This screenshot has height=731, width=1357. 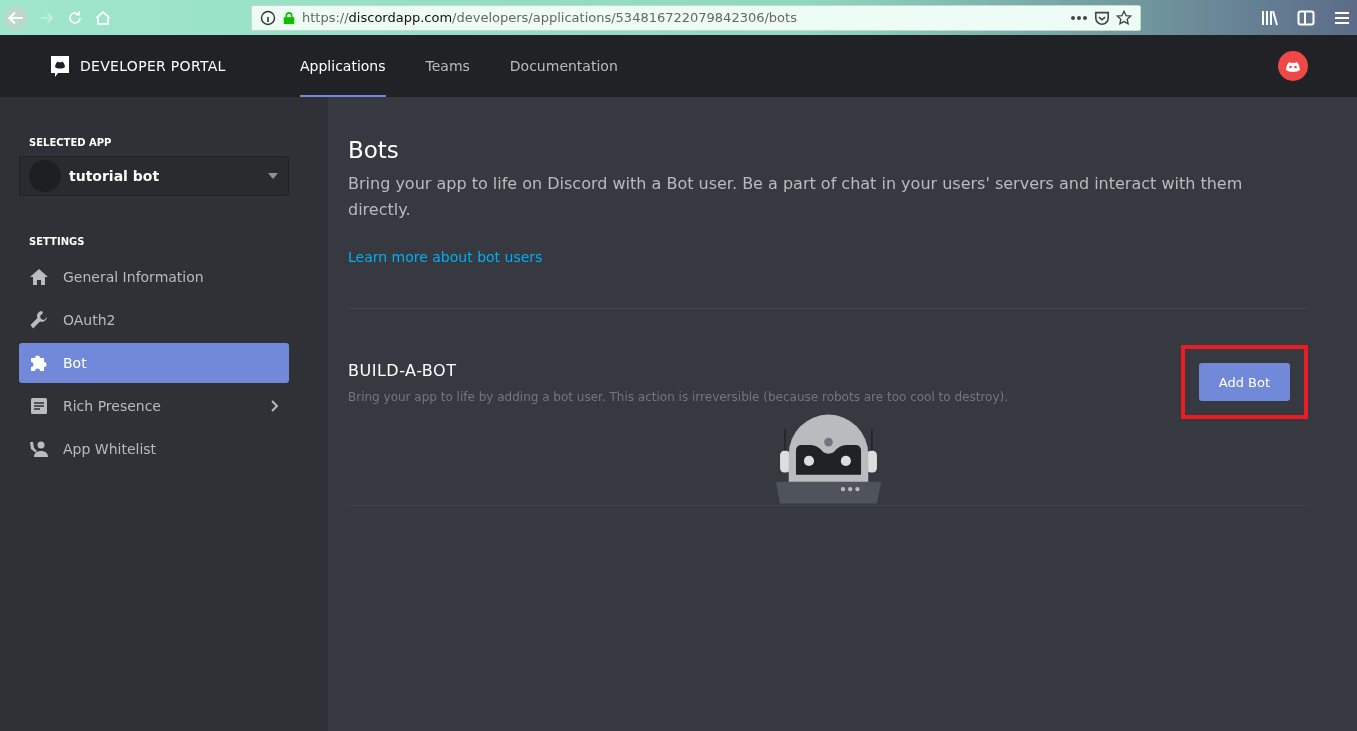 I want to click on person-icon, so click(x=39, y=449).